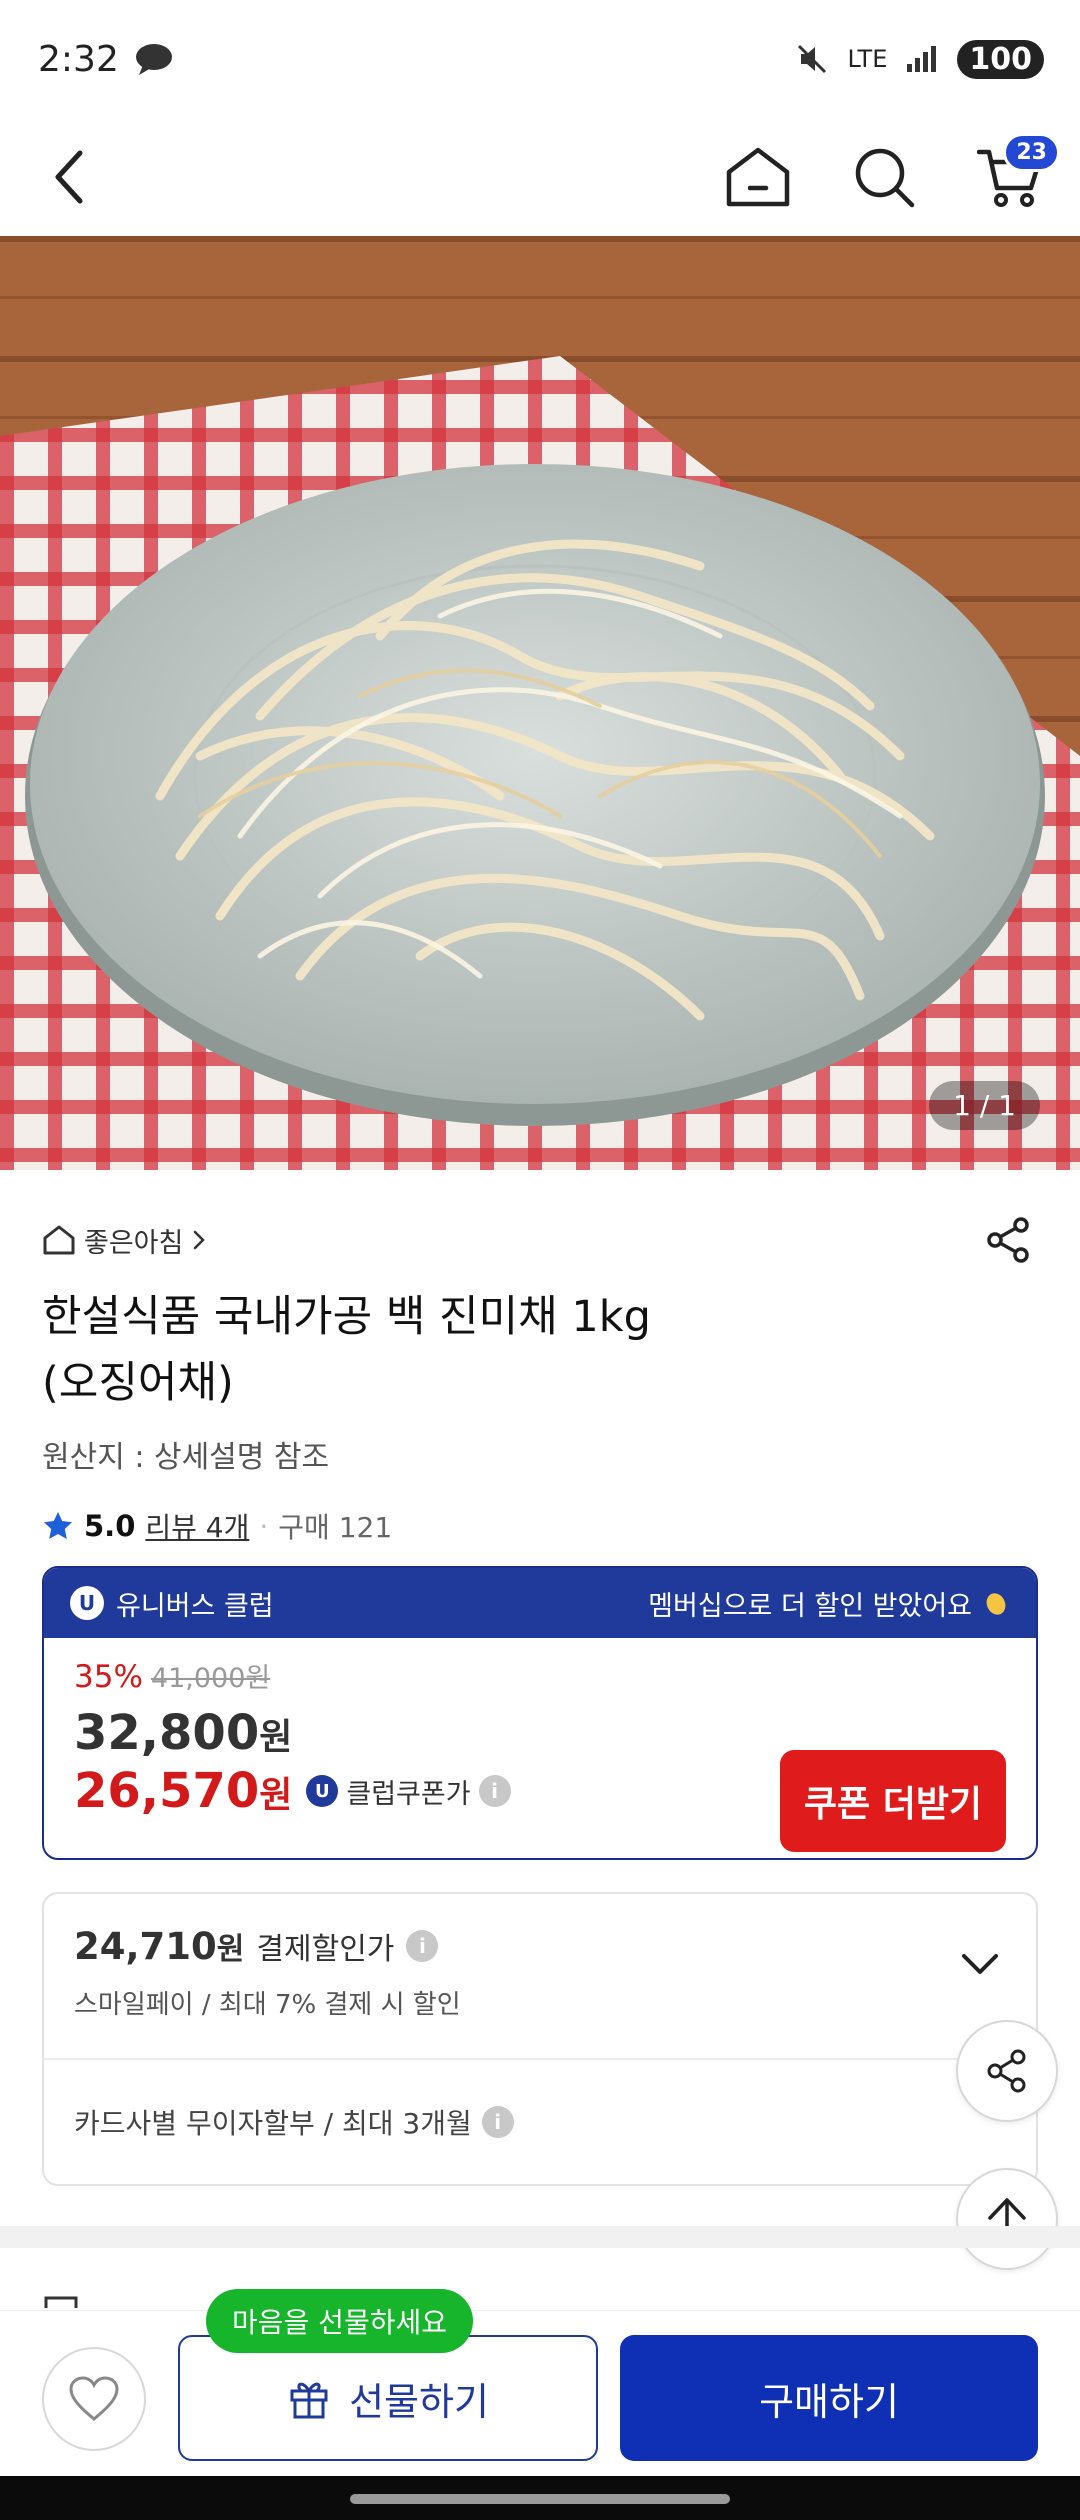  I want to click on search-button, so click(884, 177).